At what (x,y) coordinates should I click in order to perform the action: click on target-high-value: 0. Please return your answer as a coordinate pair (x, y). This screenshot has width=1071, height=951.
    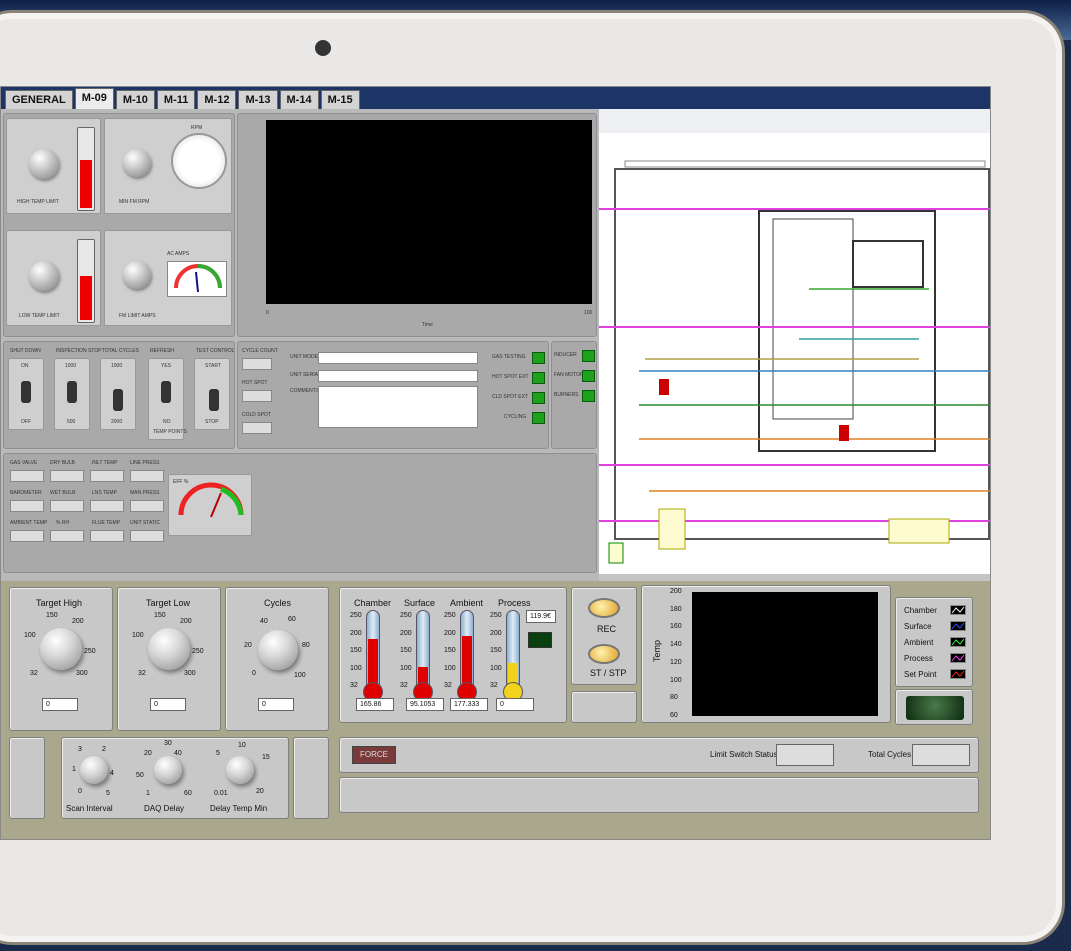
    Looking at the image, I should click on (60, 704).